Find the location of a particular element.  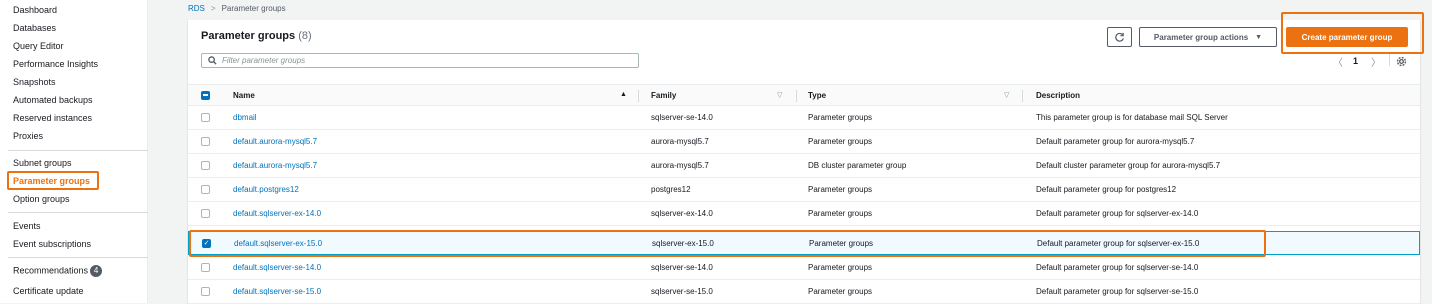

sidebar-item-parameter-groups: Parameter groups is located at coordinates (51, 181).